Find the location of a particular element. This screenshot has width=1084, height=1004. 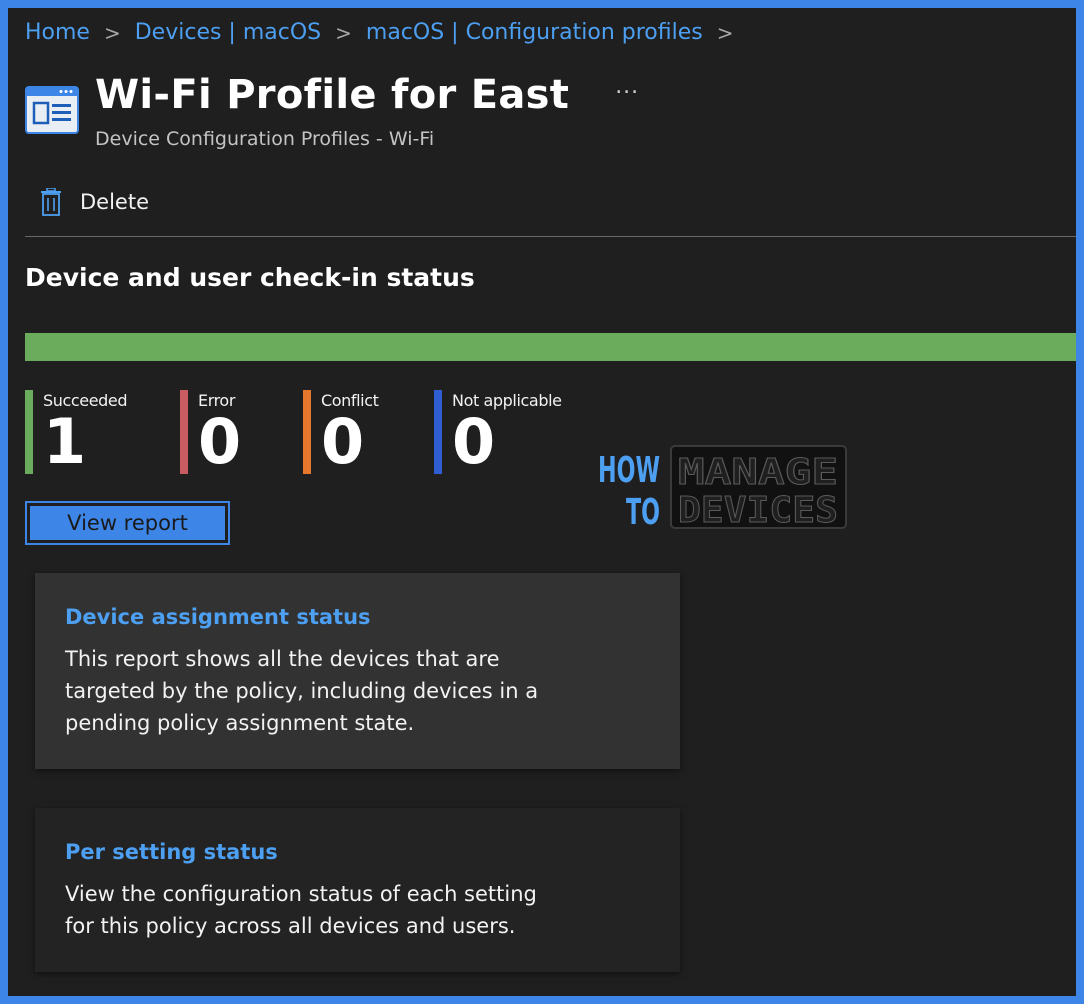

stat-succeeded-value: 1 is located at coordinates (65, 441).